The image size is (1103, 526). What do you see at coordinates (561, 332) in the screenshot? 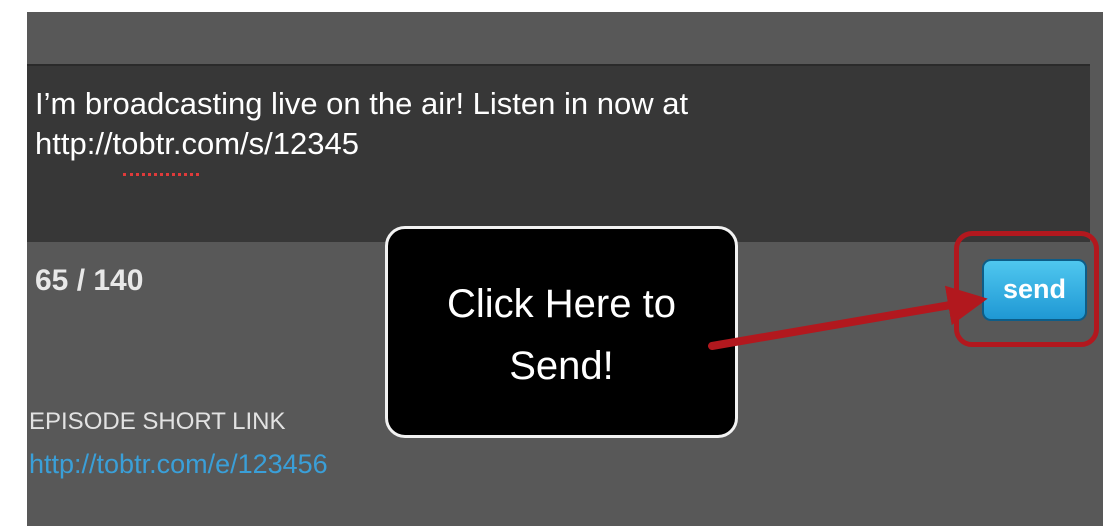
I see `instruction-callout: Click Here to Send!` at bounding box center [561, 332].